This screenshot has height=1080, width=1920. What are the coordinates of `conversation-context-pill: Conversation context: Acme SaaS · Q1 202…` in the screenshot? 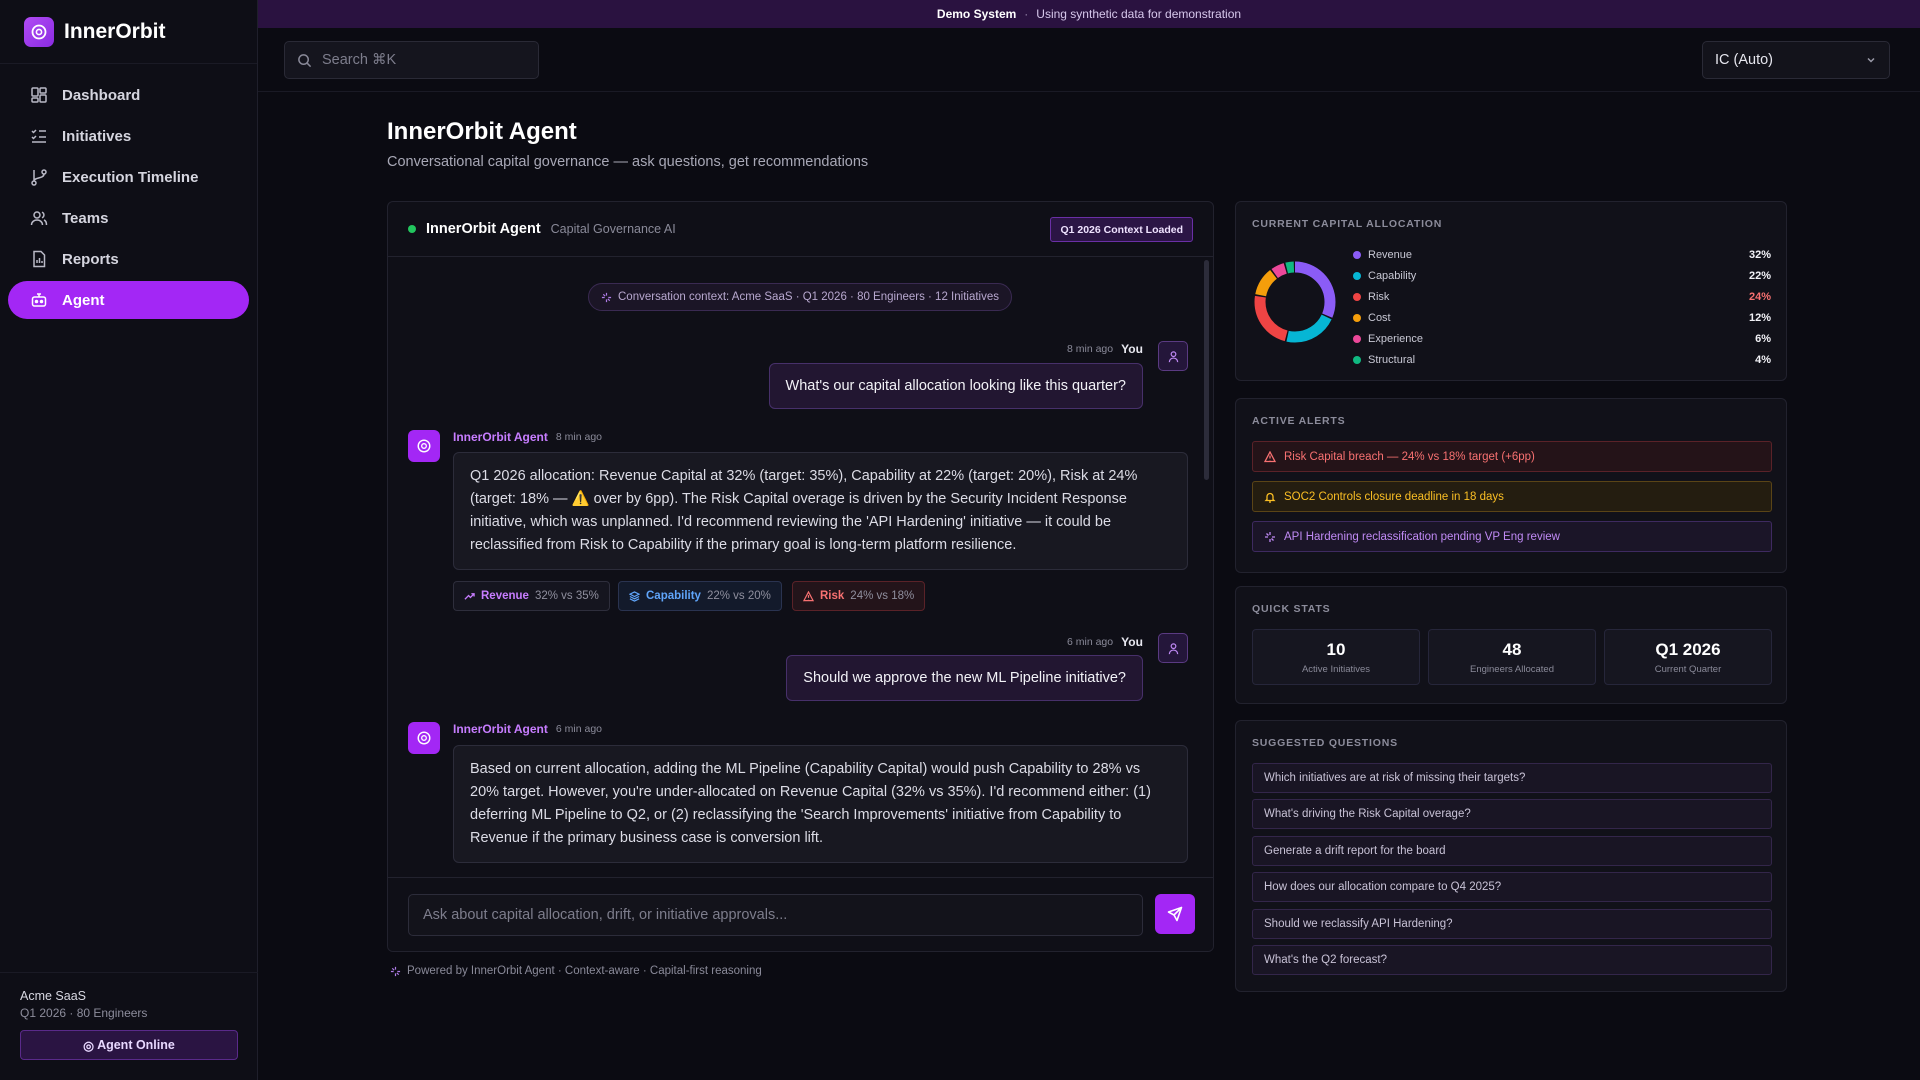 It's located at (800, 297).